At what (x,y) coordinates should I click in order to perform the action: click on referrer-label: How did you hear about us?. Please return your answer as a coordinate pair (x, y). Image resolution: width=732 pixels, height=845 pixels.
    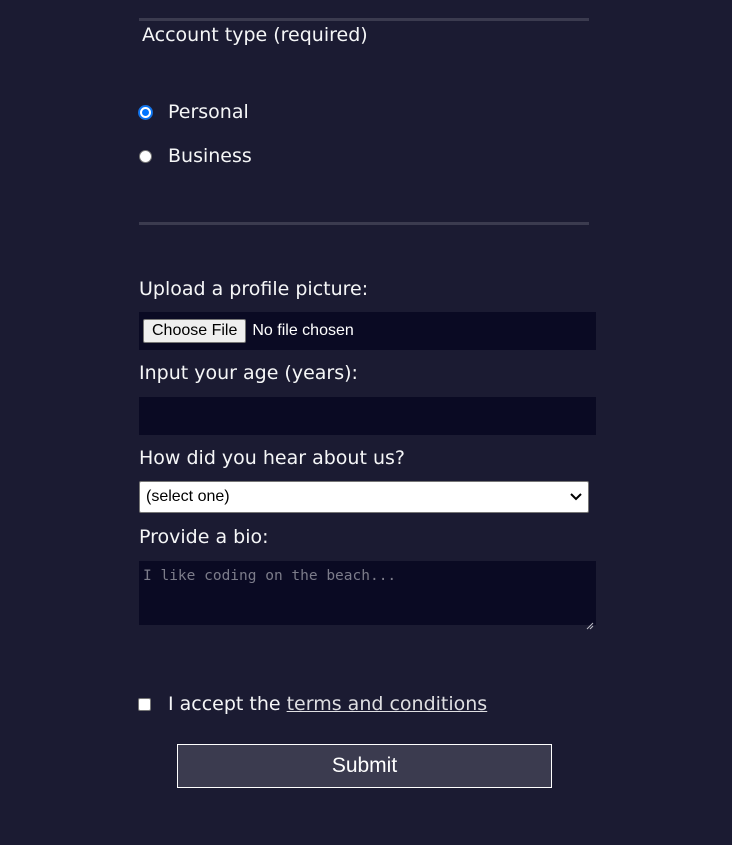
    Looking at the image, I should click on (272, 458).